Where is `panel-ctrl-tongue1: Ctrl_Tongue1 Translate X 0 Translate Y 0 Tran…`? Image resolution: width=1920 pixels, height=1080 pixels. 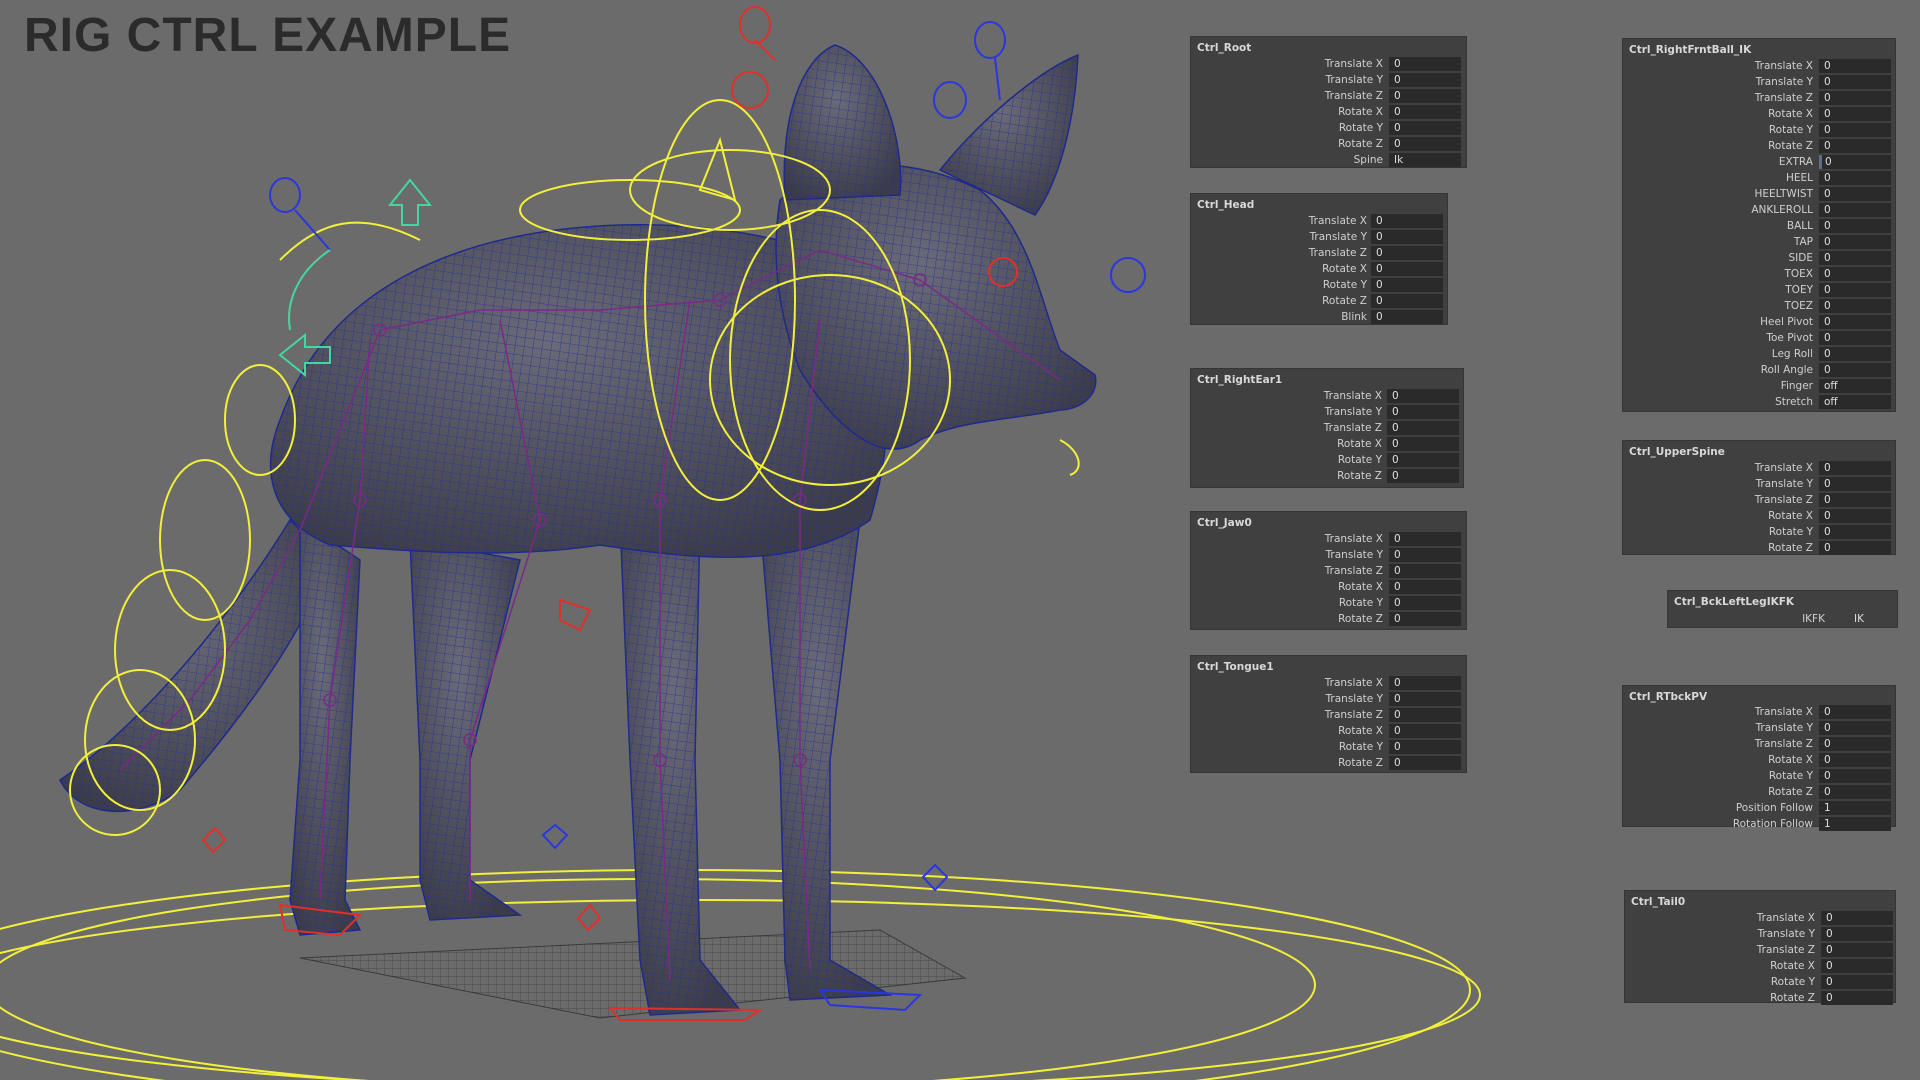
panel-ctrl-tongue1: Ctrl_Tongue1 Translate X 0 Translate Y 0 Tran… is located at coordinates (1328, 714).